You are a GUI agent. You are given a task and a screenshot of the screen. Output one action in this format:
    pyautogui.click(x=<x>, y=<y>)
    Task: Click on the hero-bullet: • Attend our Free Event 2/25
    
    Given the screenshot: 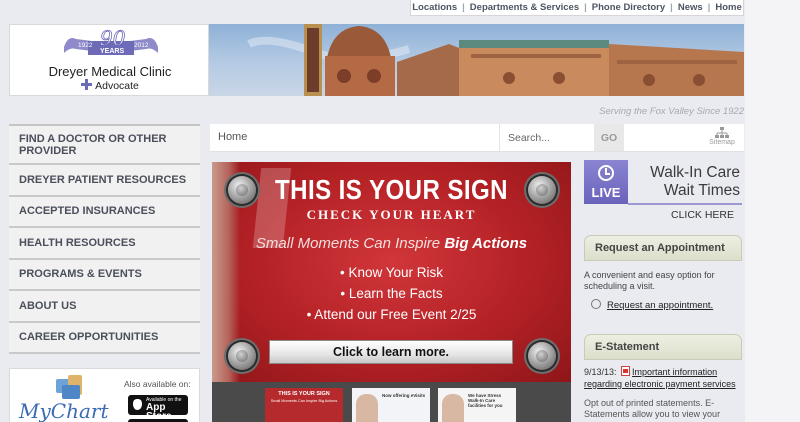 What is the action you would take?
    pyautogui.click(x=391, y=314)
    